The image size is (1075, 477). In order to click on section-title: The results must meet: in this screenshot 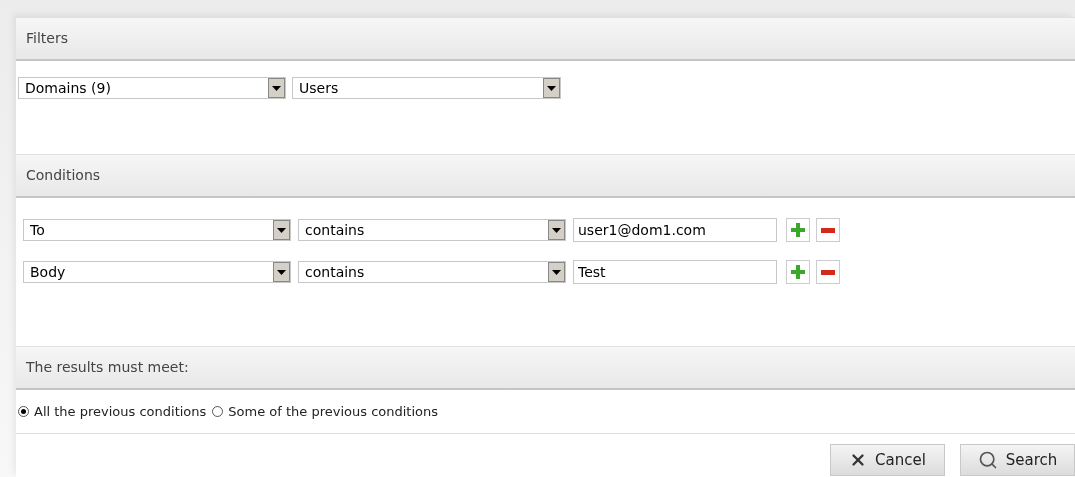, I will do `click(107, 367)`.